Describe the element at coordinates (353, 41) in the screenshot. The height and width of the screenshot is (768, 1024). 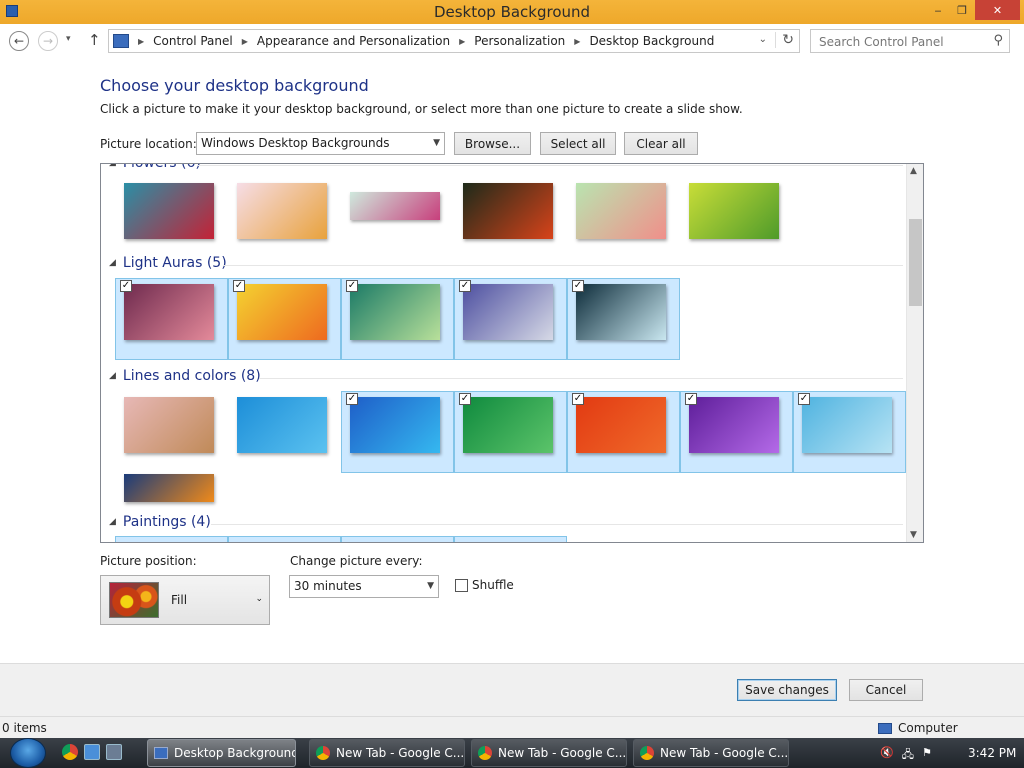
I see `breadcrumb-appearance: Appearance and Personalization` at that location.